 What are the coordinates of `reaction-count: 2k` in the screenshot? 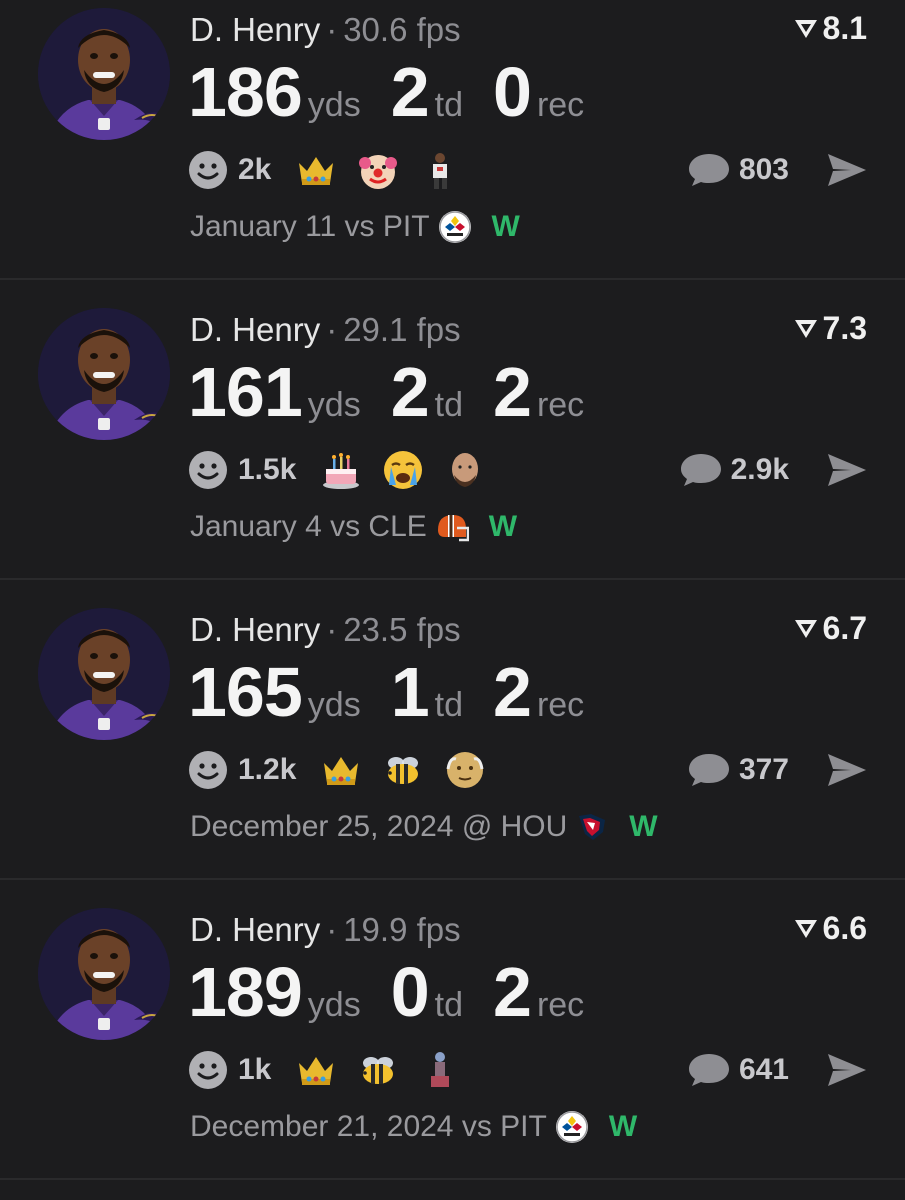 It's located at (255, 169).